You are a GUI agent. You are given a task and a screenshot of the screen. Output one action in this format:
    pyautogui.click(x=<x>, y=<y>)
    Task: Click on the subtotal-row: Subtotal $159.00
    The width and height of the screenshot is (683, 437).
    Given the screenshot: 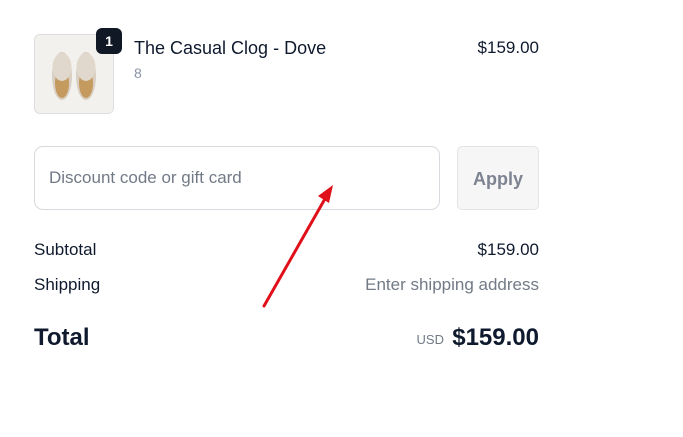 What is the action you would take?
    pyautogui.click(x=286, y=251)
    